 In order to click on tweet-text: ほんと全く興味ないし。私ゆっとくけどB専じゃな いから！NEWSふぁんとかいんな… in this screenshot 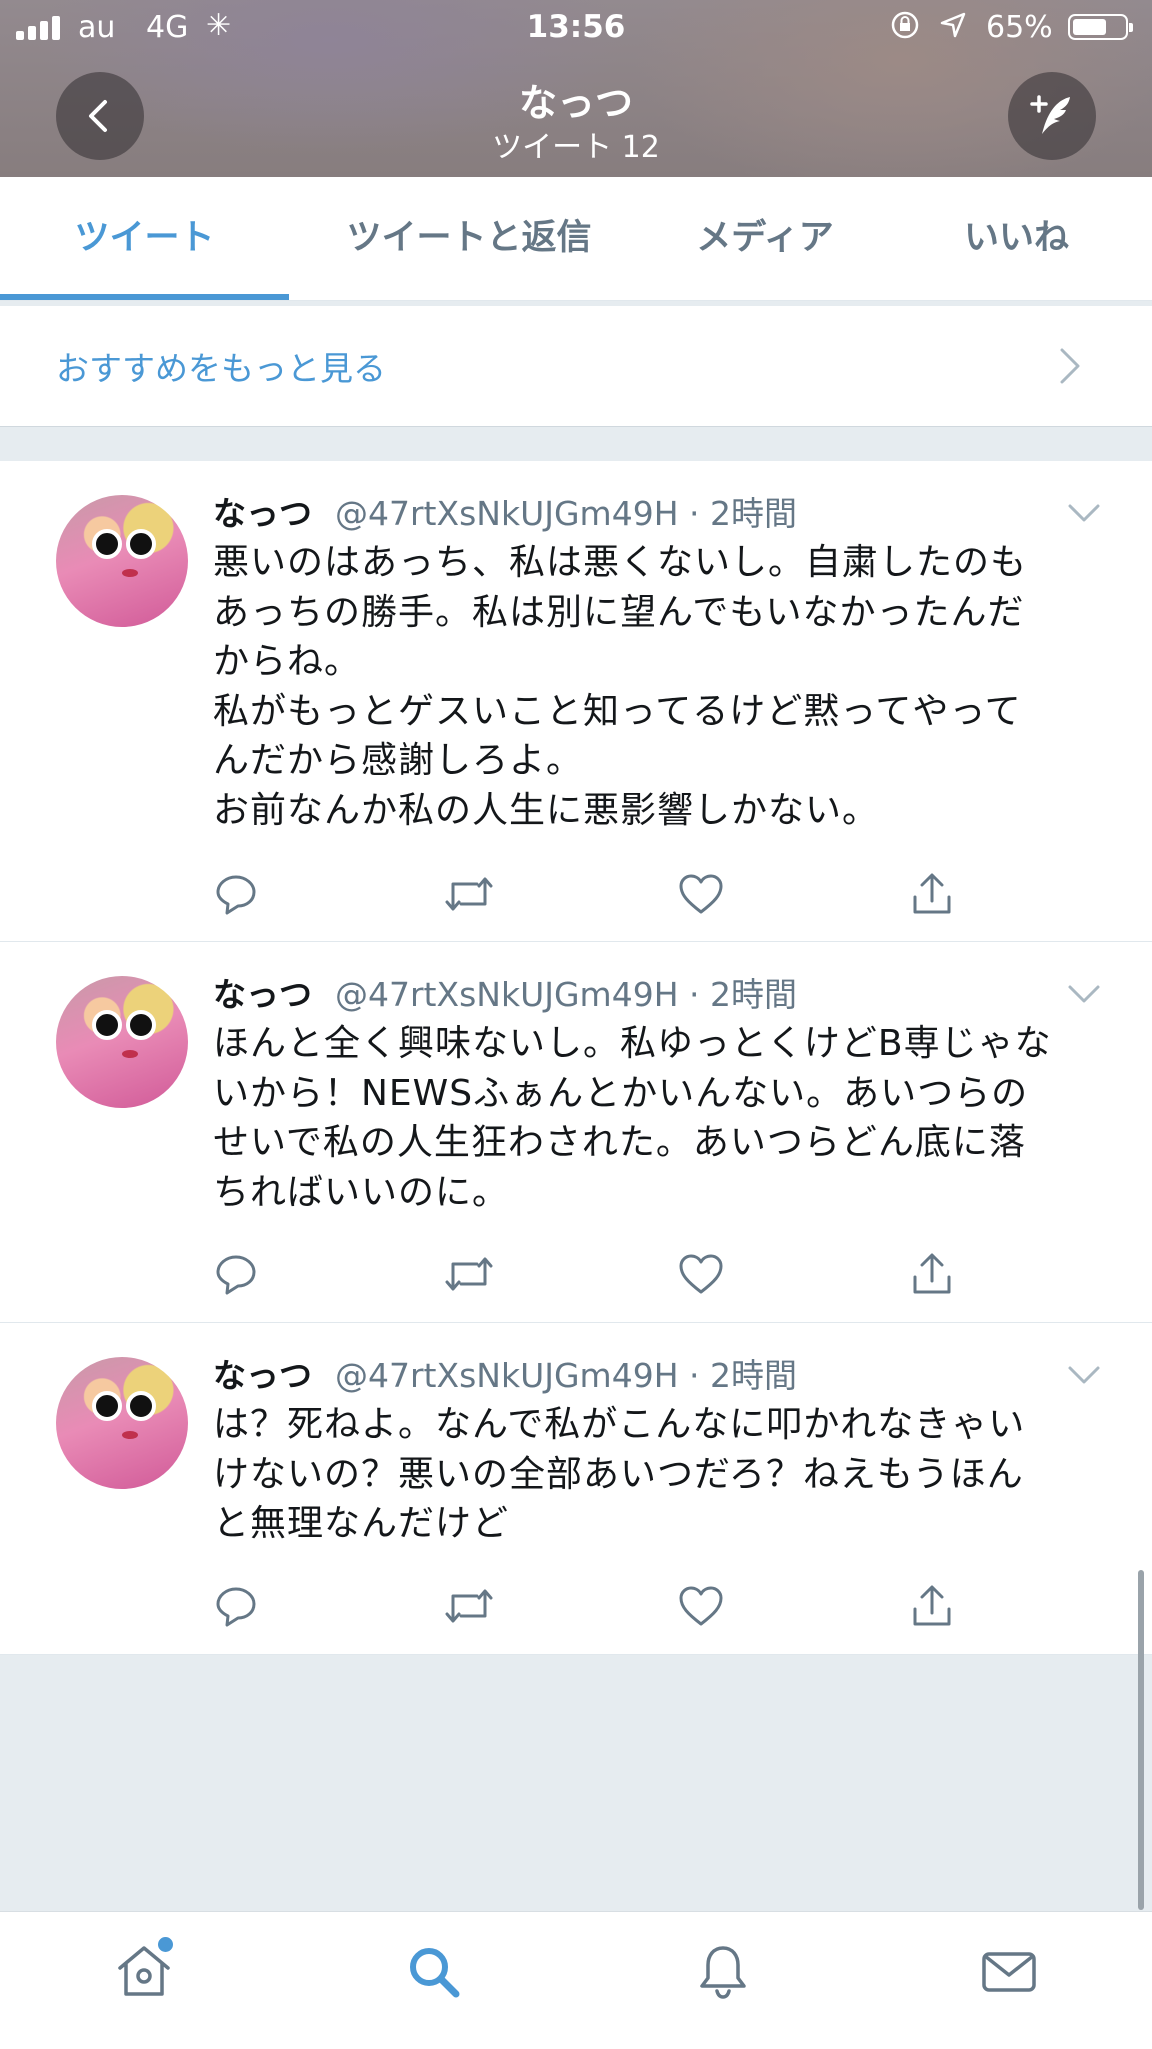, I will do `click(632, 1118)`.